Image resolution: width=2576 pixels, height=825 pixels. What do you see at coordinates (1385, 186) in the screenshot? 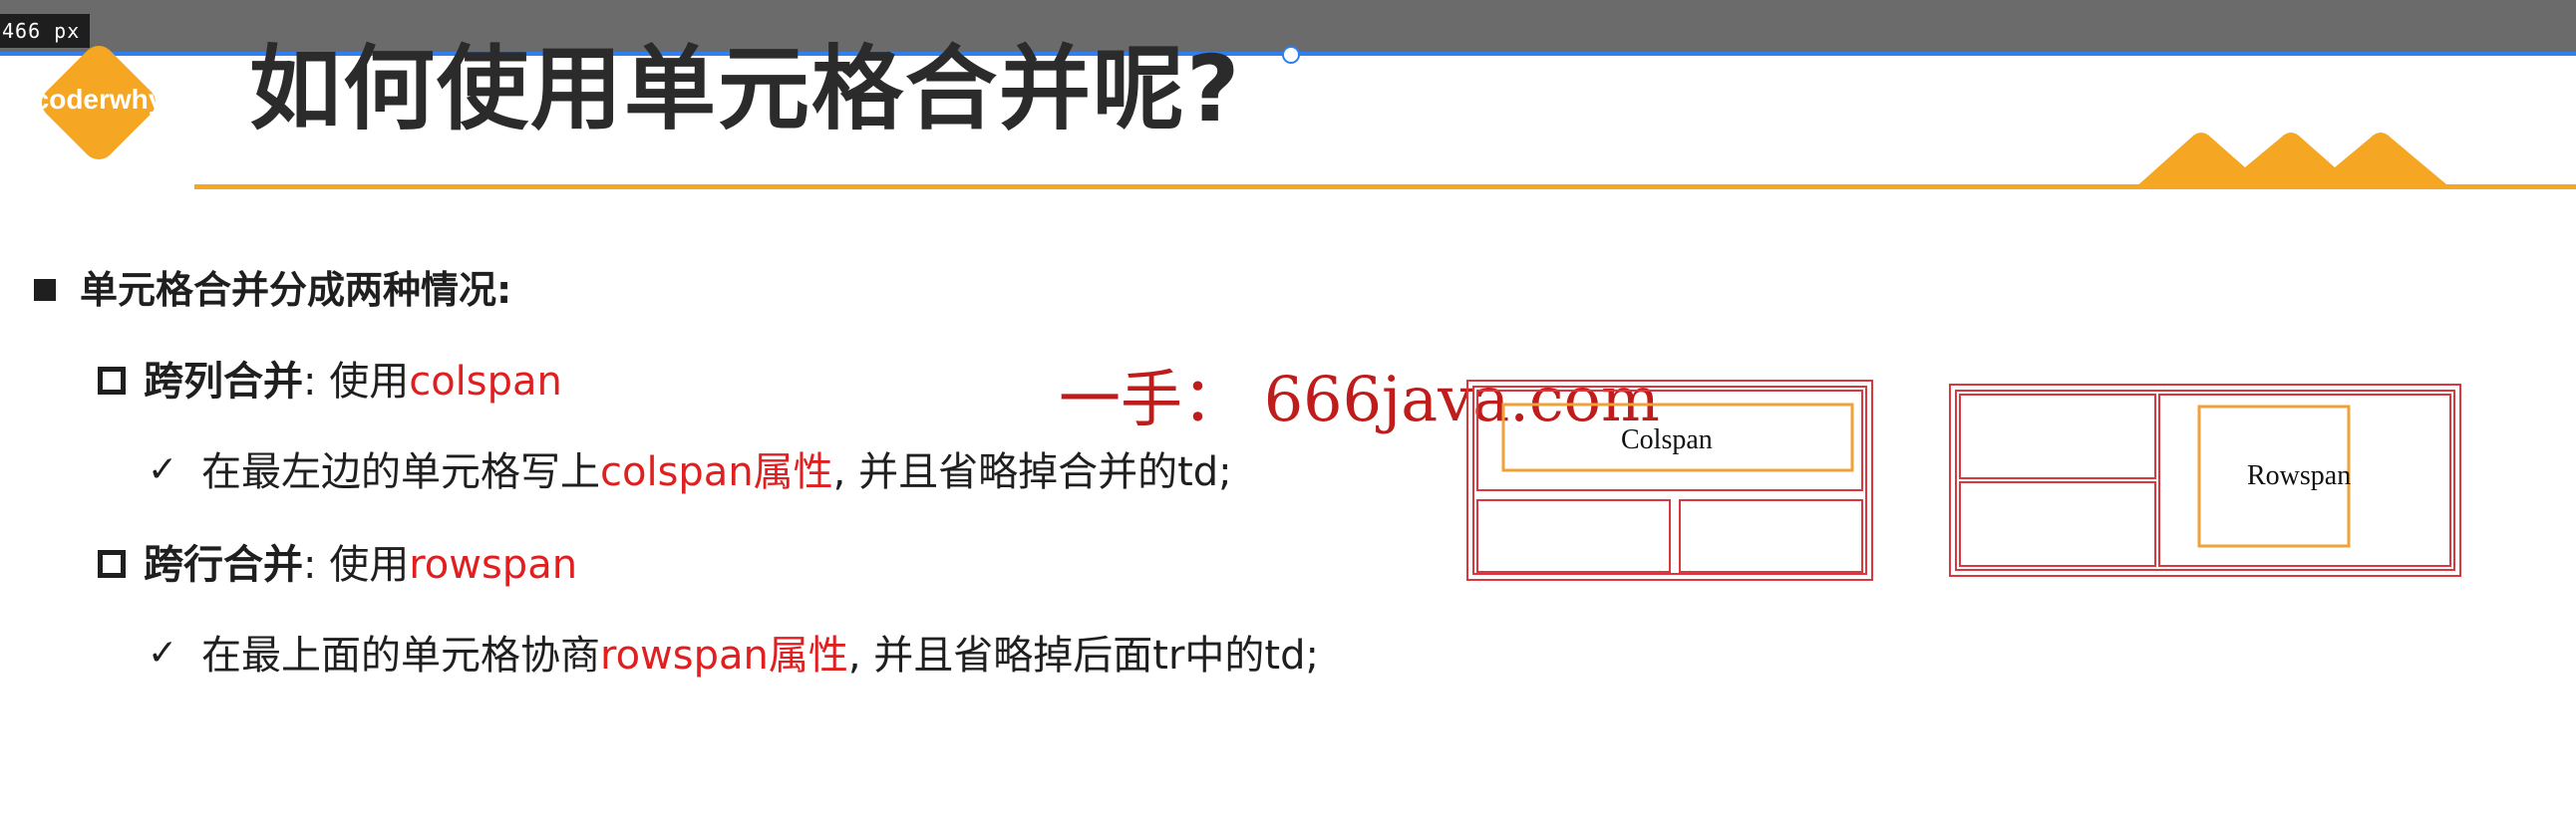
I see `title-divider` at bounding box center [1385, 186].